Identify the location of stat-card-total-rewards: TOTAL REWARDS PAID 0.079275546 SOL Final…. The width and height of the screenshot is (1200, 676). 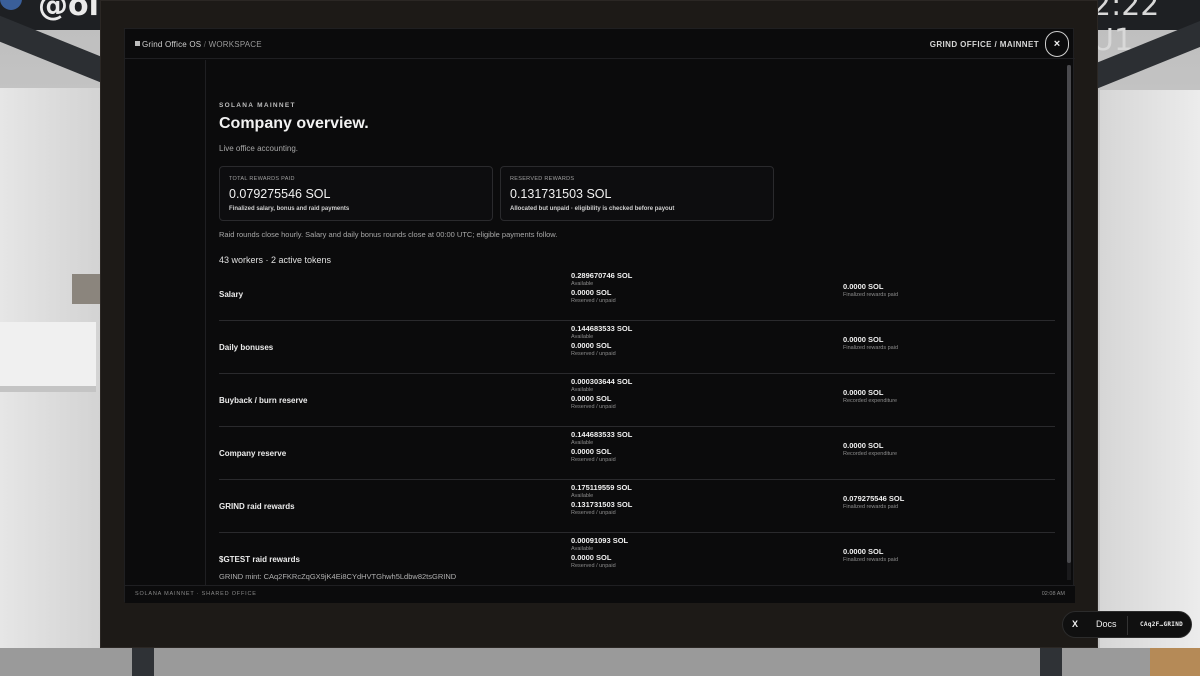
(356, 193).